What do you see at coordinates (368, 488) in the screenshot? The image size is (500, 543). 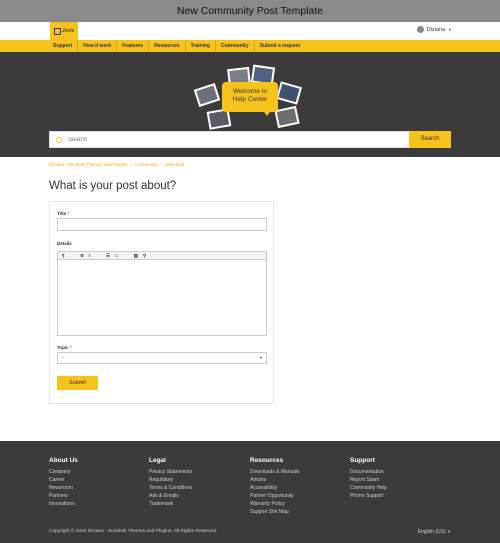 I see `footer-link: Community Help` at bounding box center [368, 488].